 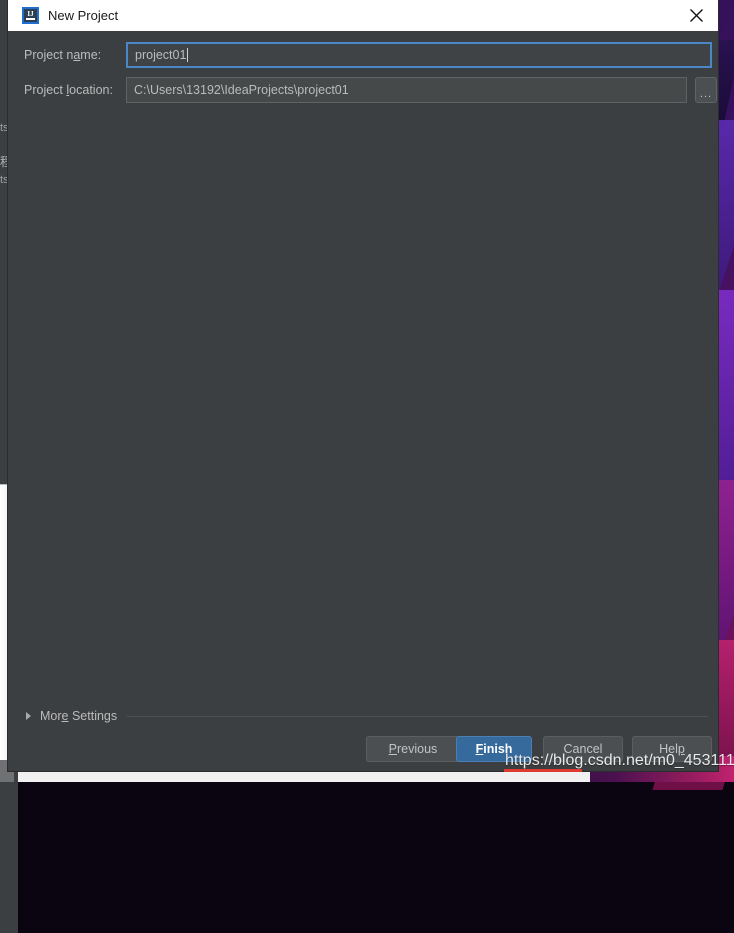 What do you see at coordinates (68, 90) in the screenshot?
I see `project-location-label: Project location:` at bounding box center [68, 90].